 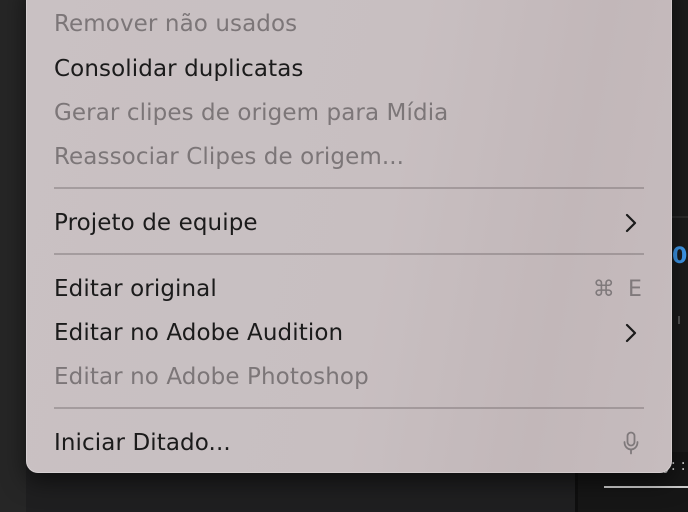 What do you see at coordinates (211, 377) in the screenshot?
I see `menu-item-label: Editar no Adobe Photoshop` at bounding box center [211, 377].